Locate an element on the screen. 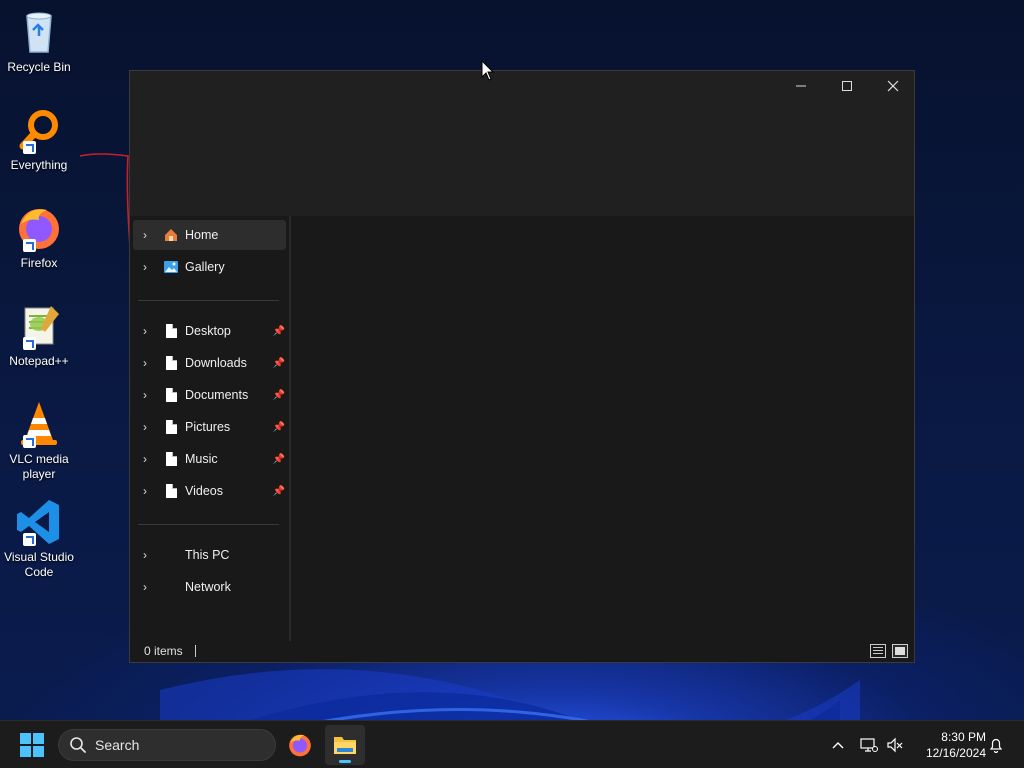  nav-label: Network is located at coordinates (208, 587).